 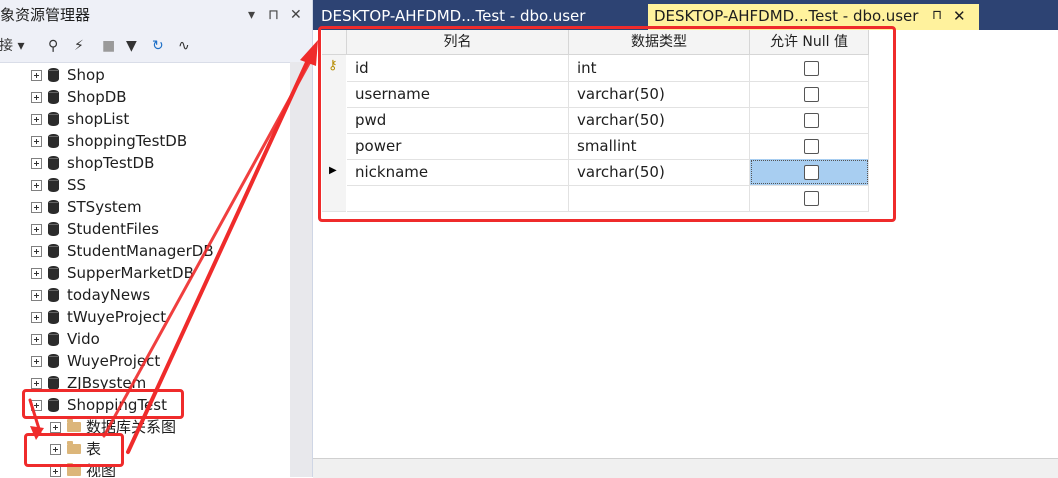 I want to click on current-row-icon: ▶, so click(x=333, y=170).